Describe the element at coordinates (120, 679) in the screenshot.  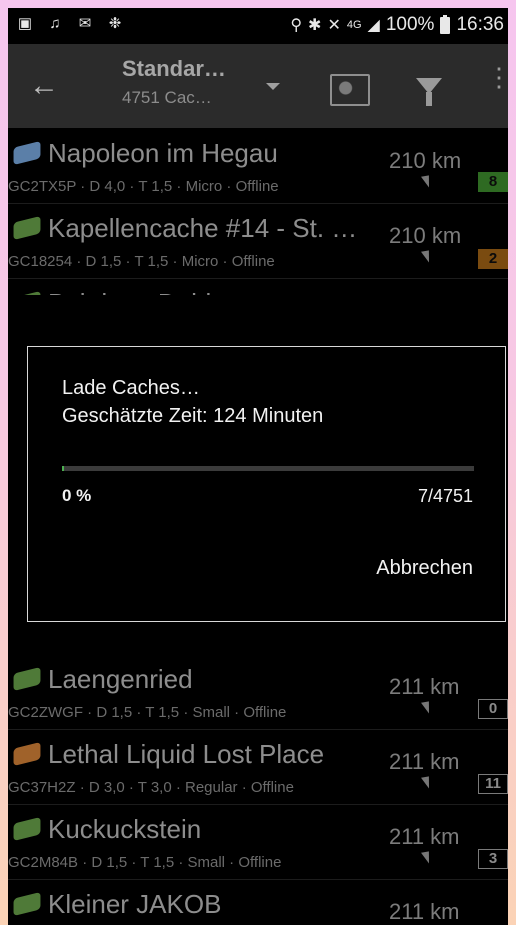
I see `cache-name: Laengenried` at that location.